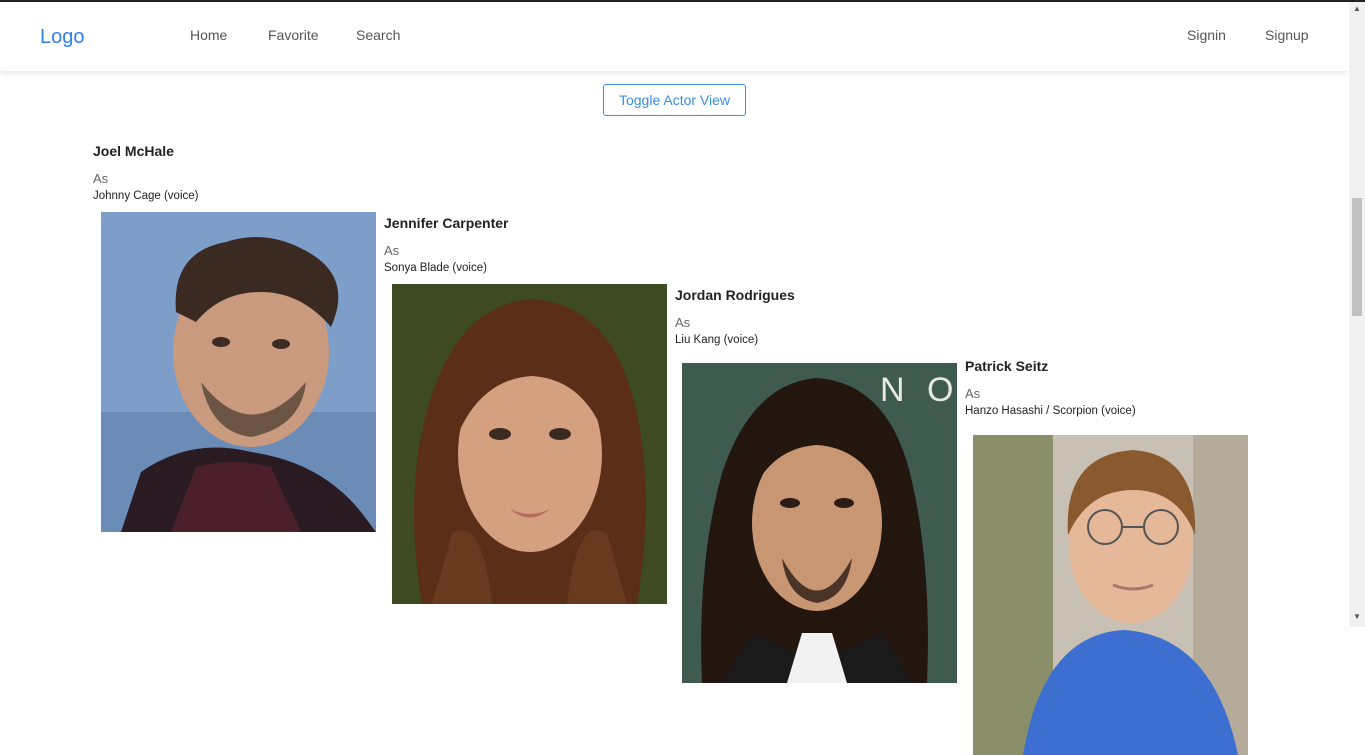  Describe the element at coordinates (717, 340) in the screenshot. I see `actor-role: Liu Kang (voice)` at that location.